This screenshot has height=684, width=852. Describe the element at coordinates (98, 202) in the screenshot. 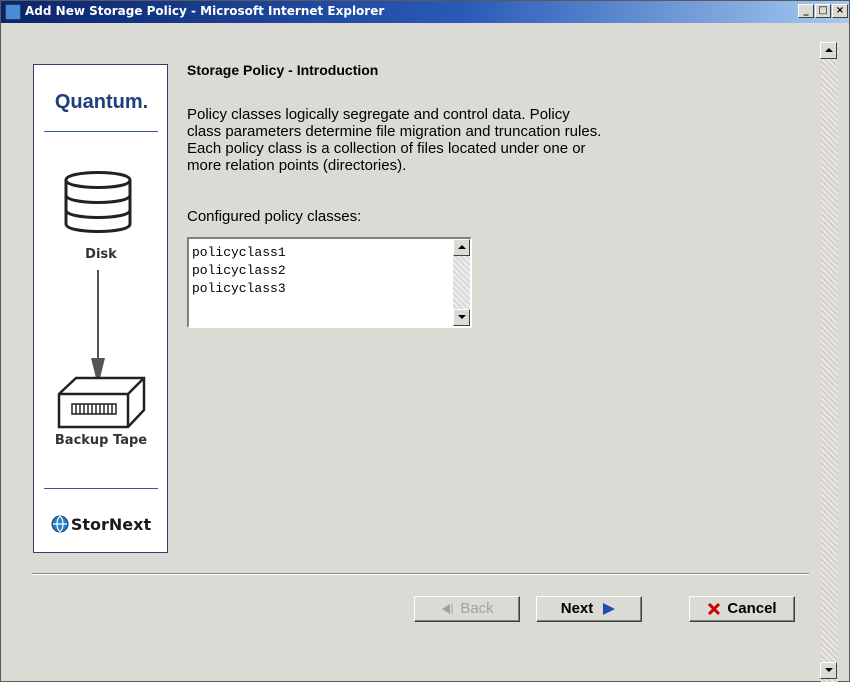

I see `disk-icon` at that location.